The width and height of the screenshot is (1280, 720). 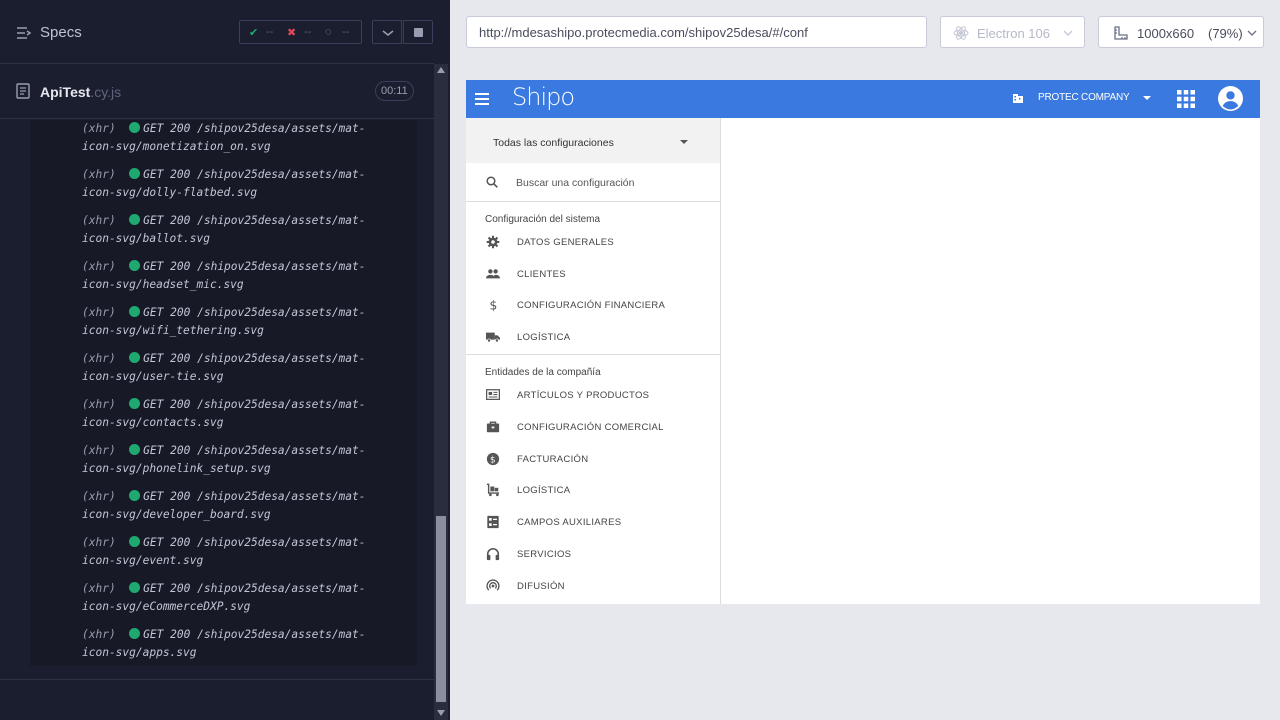 What do you see at coordinates (593, 338) in the screenshot?
I see `nav-item-logistica-sistema: LOGÍSTICA` at bounding box center [593, 338].